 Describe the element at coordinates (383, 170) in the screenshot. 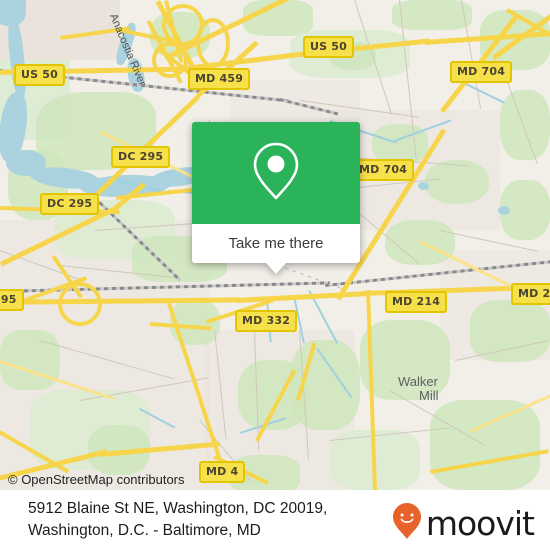

I see `road-shield-md-704-mid: MD 704` at that location.